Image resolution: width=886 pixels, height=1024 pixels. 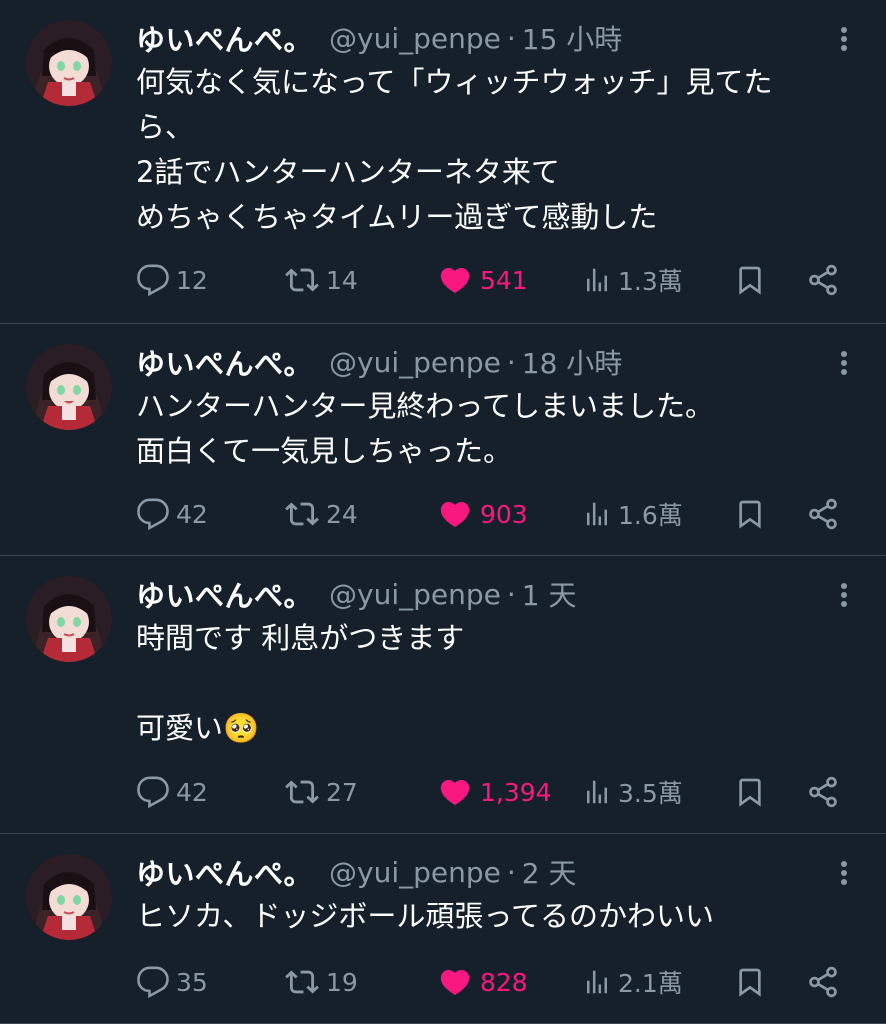 I want to click on like-button: 828, so click(x=483, y=982).